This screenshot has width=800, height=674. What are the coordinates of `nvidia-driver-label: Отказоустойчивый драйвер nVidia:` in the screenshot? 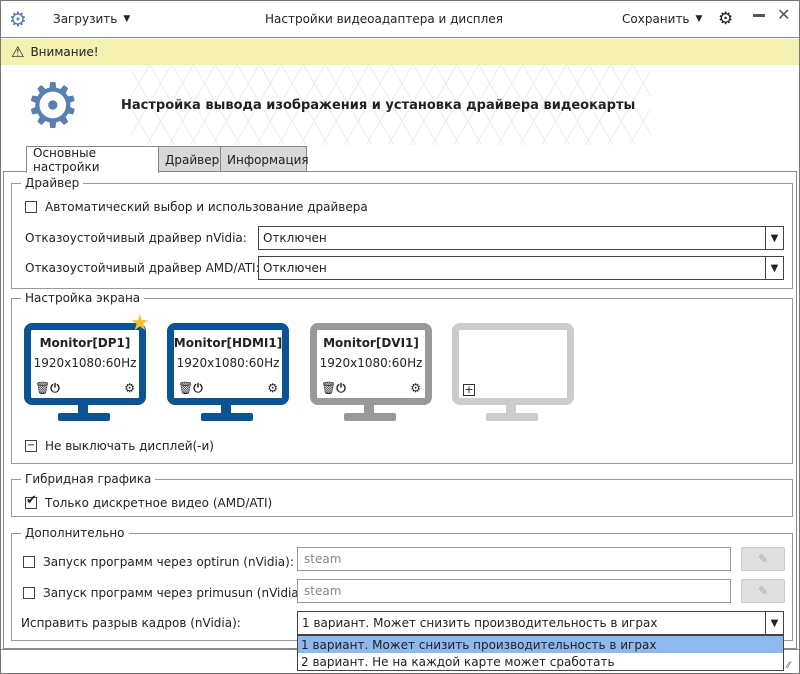 It's located at (136, 238).